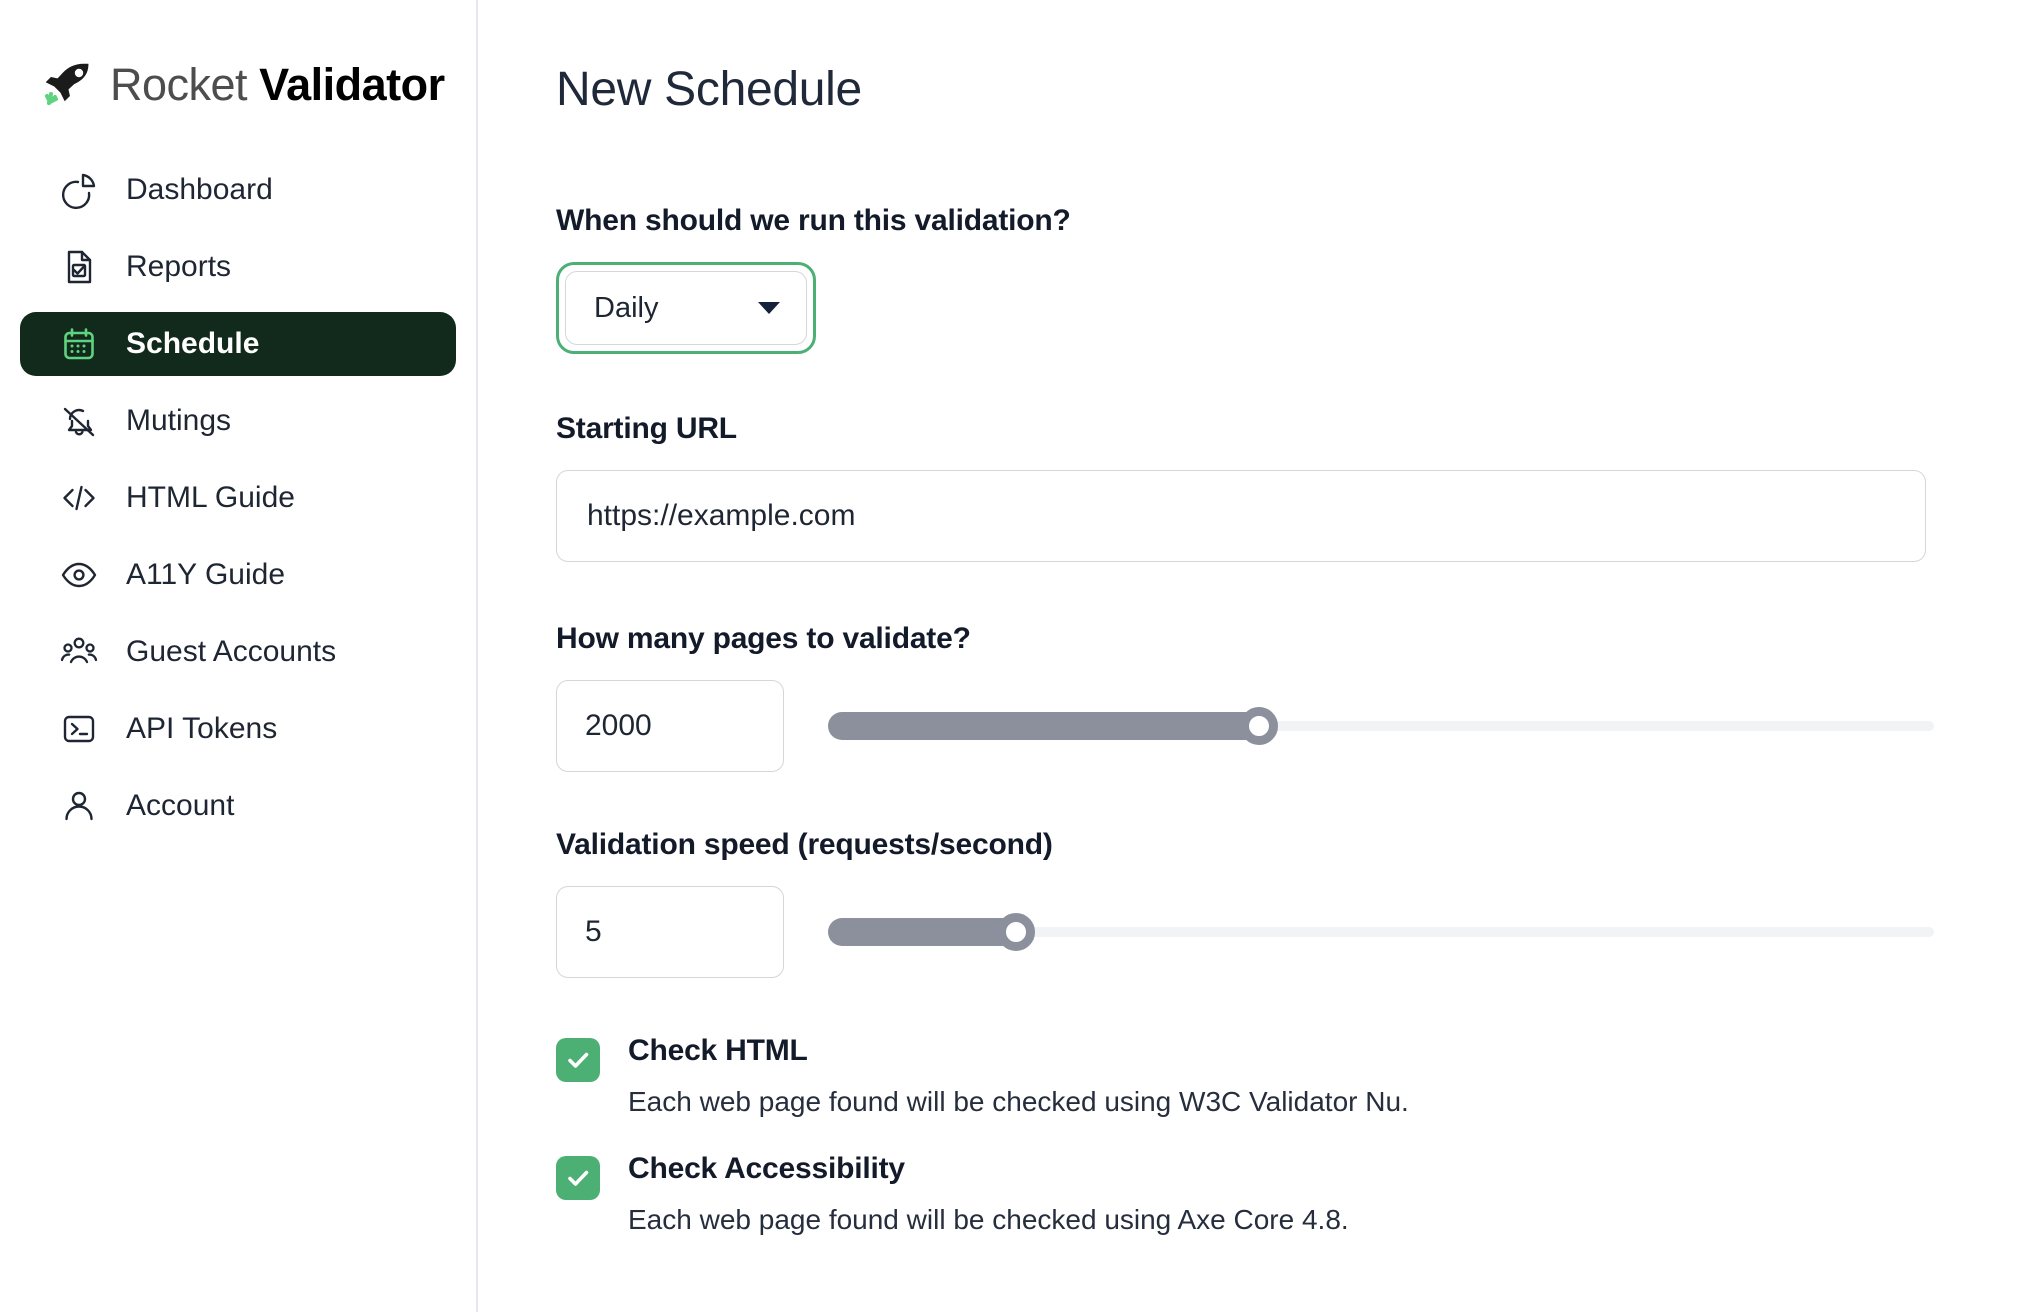 The height and width of the screenshot is (1312, 2024). Describe the element at coordinates (79, 652) in the screenshot. I see `users-group-icon` at that location.